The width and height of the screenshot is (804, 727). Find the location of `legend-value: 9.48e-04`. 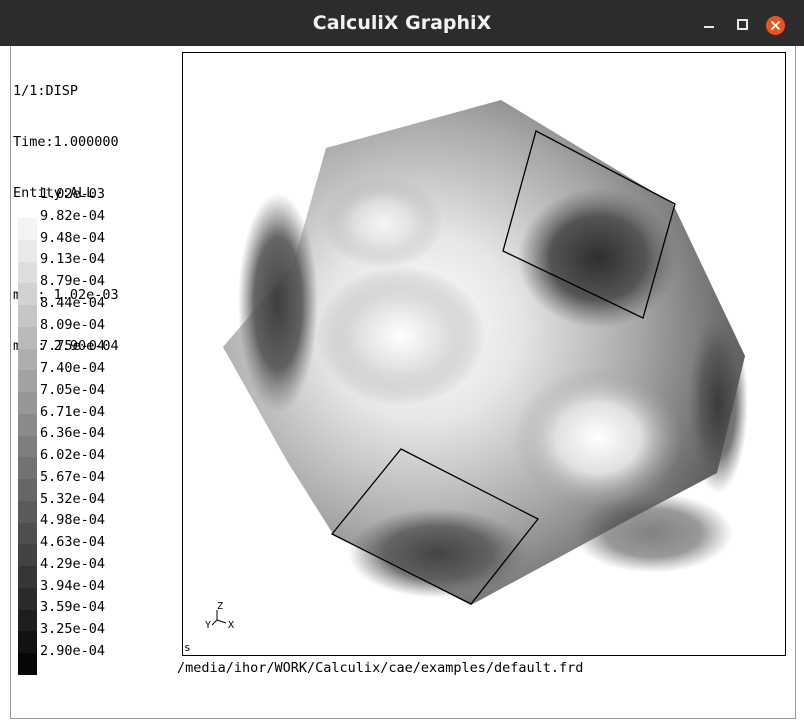

legend-value: 9.48e-04 is located at coordinates (73, 237).